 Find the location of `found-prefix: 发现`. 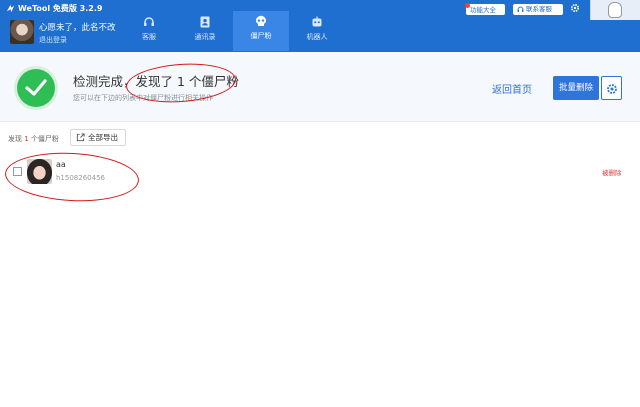

found-prefix: 发现 is located at coordinates (15, 139).